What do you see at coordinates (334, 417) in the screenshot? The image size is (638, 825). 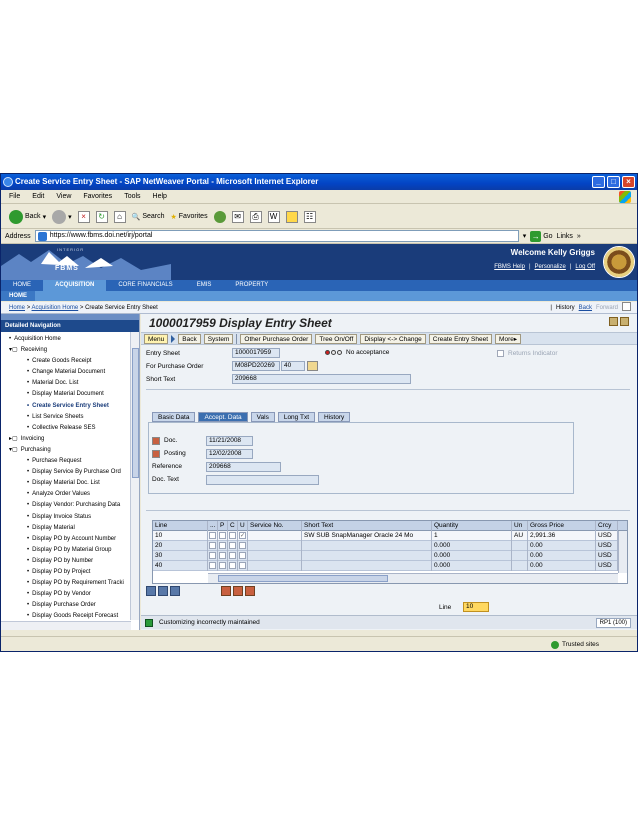 I see `tab-history: History` at bounding box center [334, 417].